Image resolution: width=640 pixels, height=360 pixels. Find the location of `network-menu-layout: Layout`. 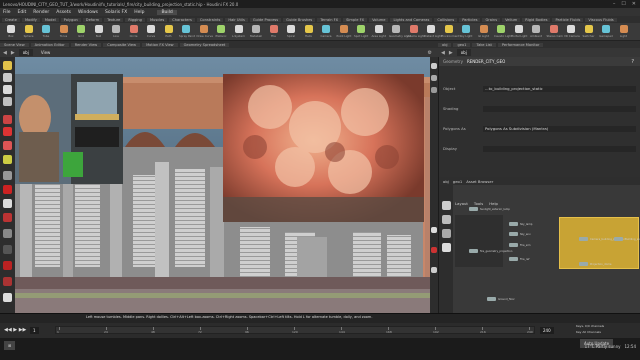

network-menu-layout: Layout is located at coordinates (461, 203).